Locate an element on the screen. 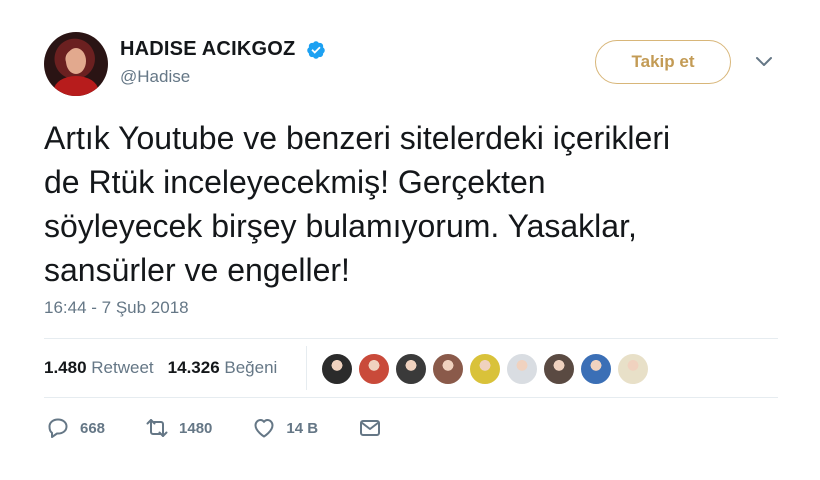 The width and height of the screenshot is (820, 480). avatar-shoulders is located at coordinates (76, 86).